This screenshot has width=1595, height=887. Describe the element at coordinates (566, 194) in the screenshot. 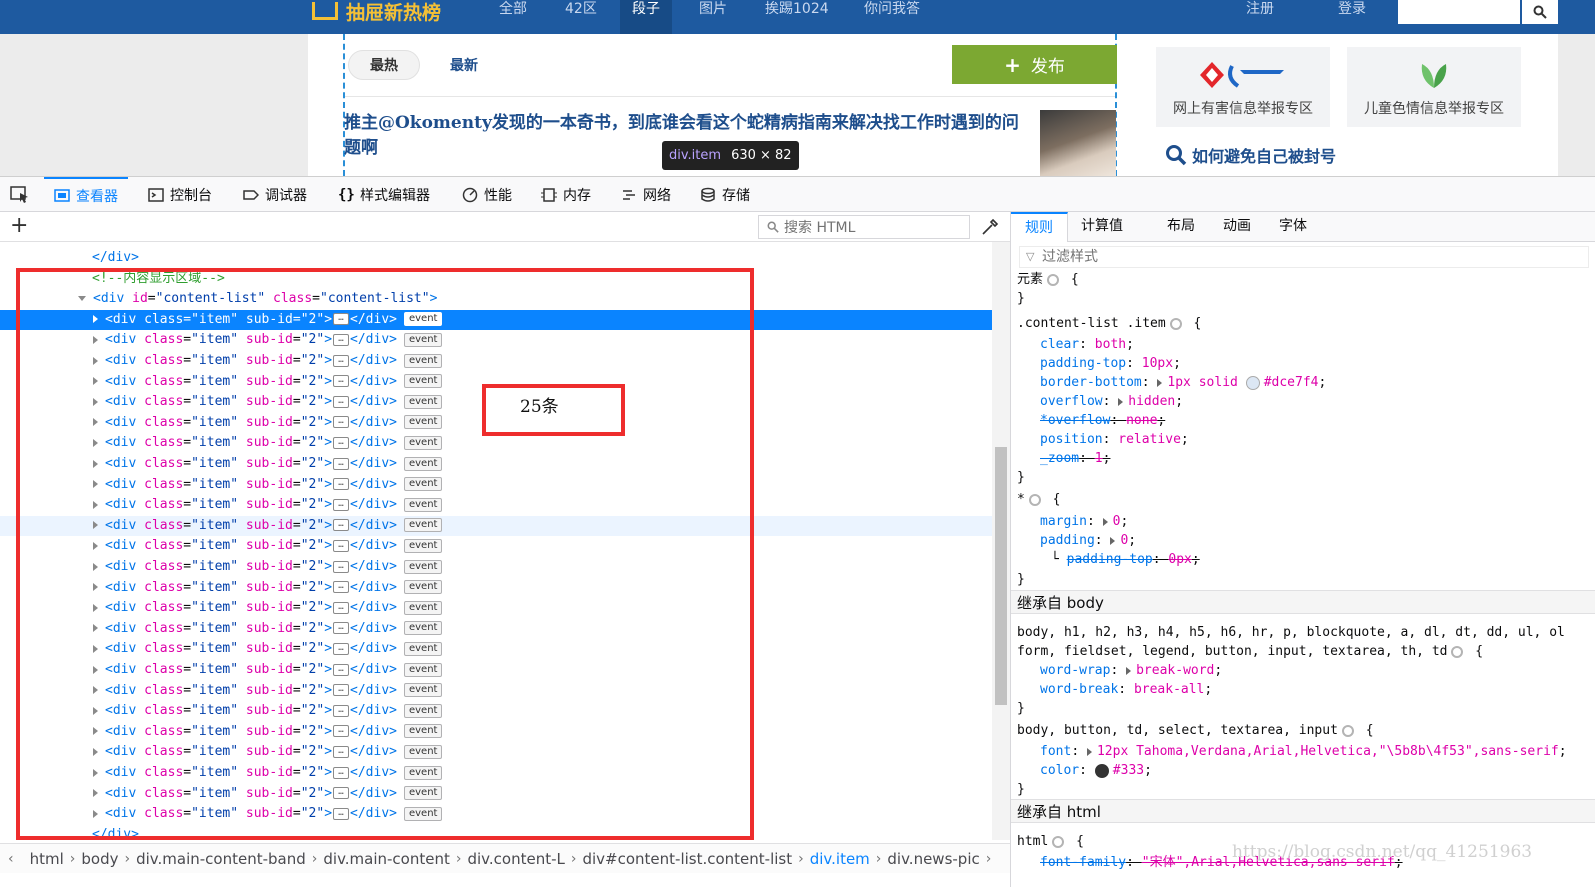

I see `tab-memory: 内存` at that location.